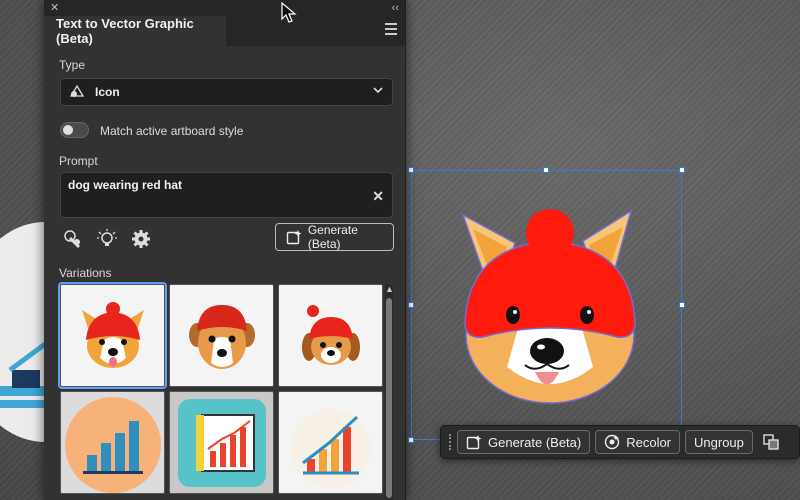 The image size is (800, 500). What do you see at coordinates (682, 305) in the screenshot?
I see `resize-handle-right` at bounding box center [682, 305].